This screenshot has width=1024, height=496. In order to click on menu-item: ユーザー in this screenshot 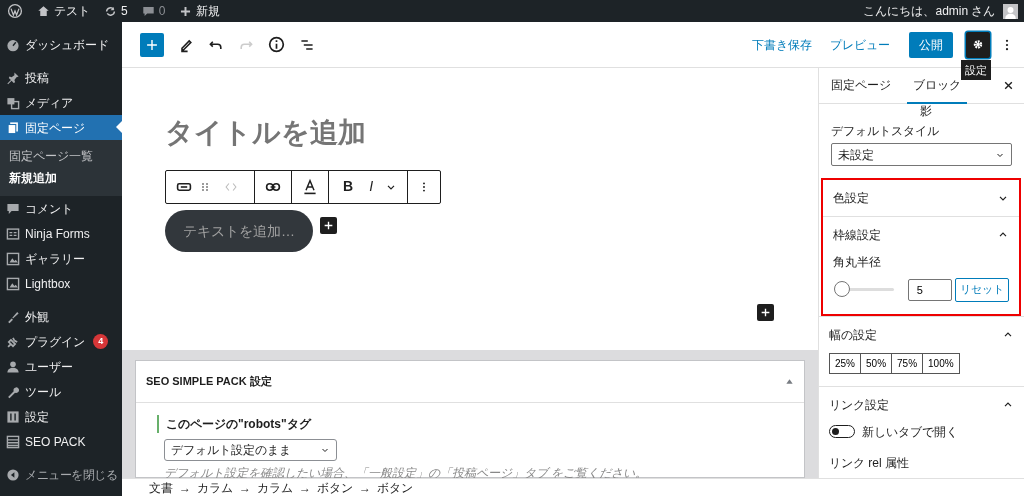, I will do `click(61, 366)`.